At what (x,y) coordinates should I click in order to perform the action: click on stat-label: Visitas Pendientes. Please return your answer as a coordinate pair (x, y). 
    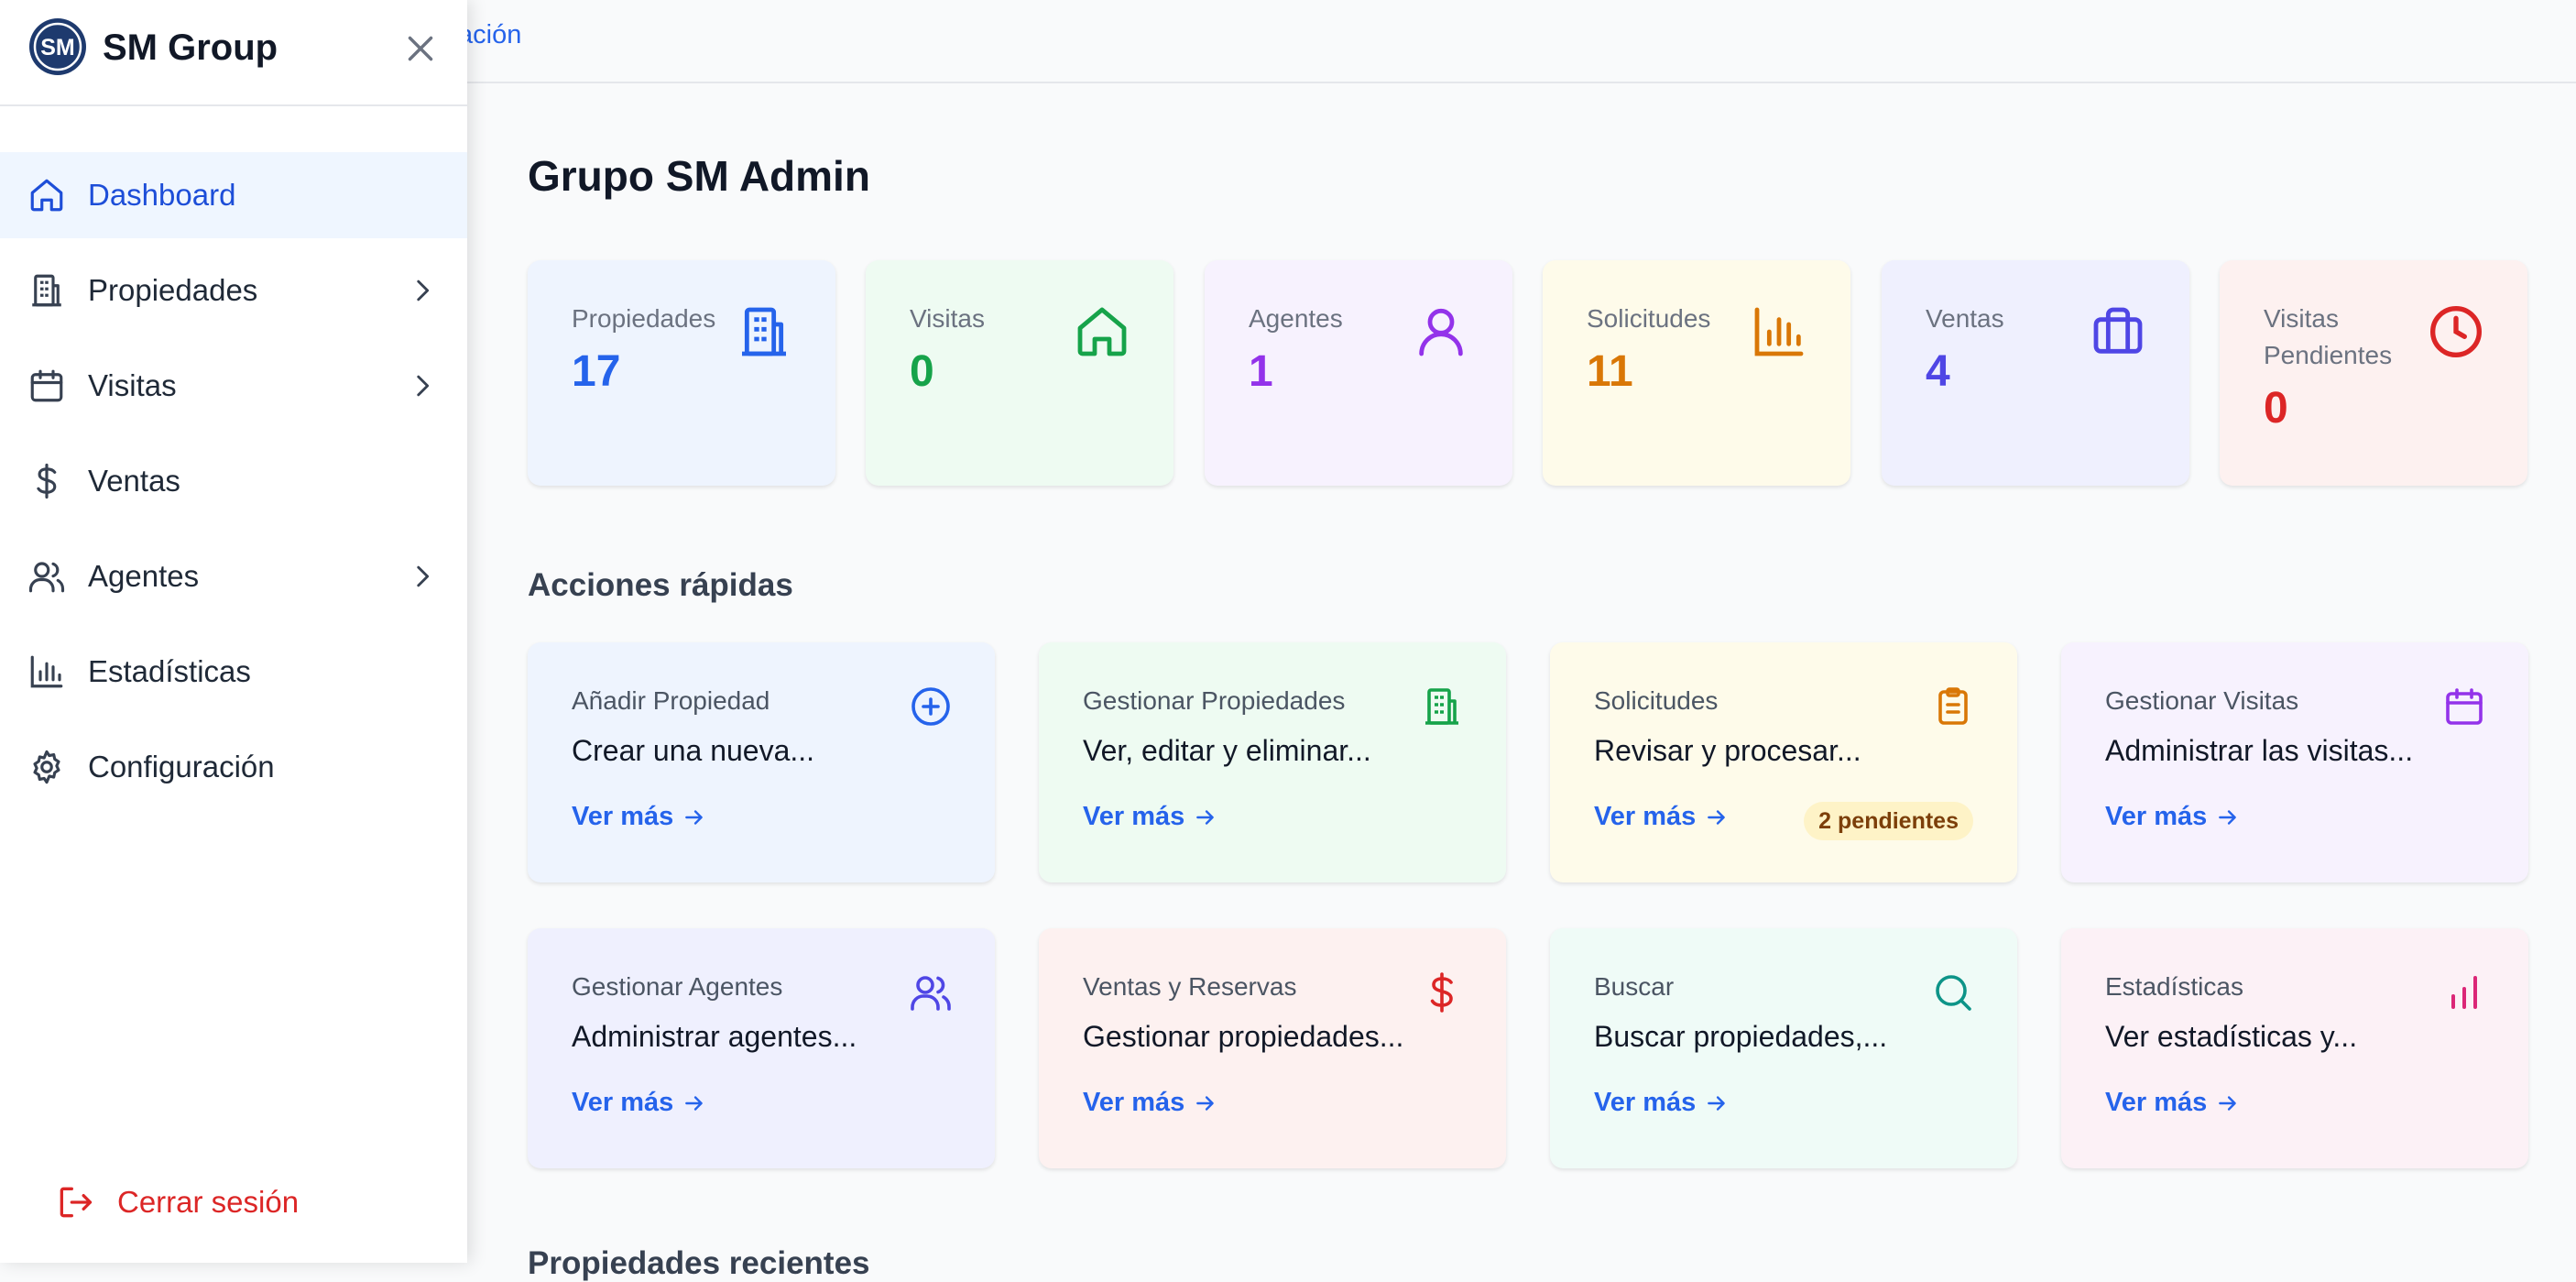
    Looking at the image, I should click on (2329, 336).